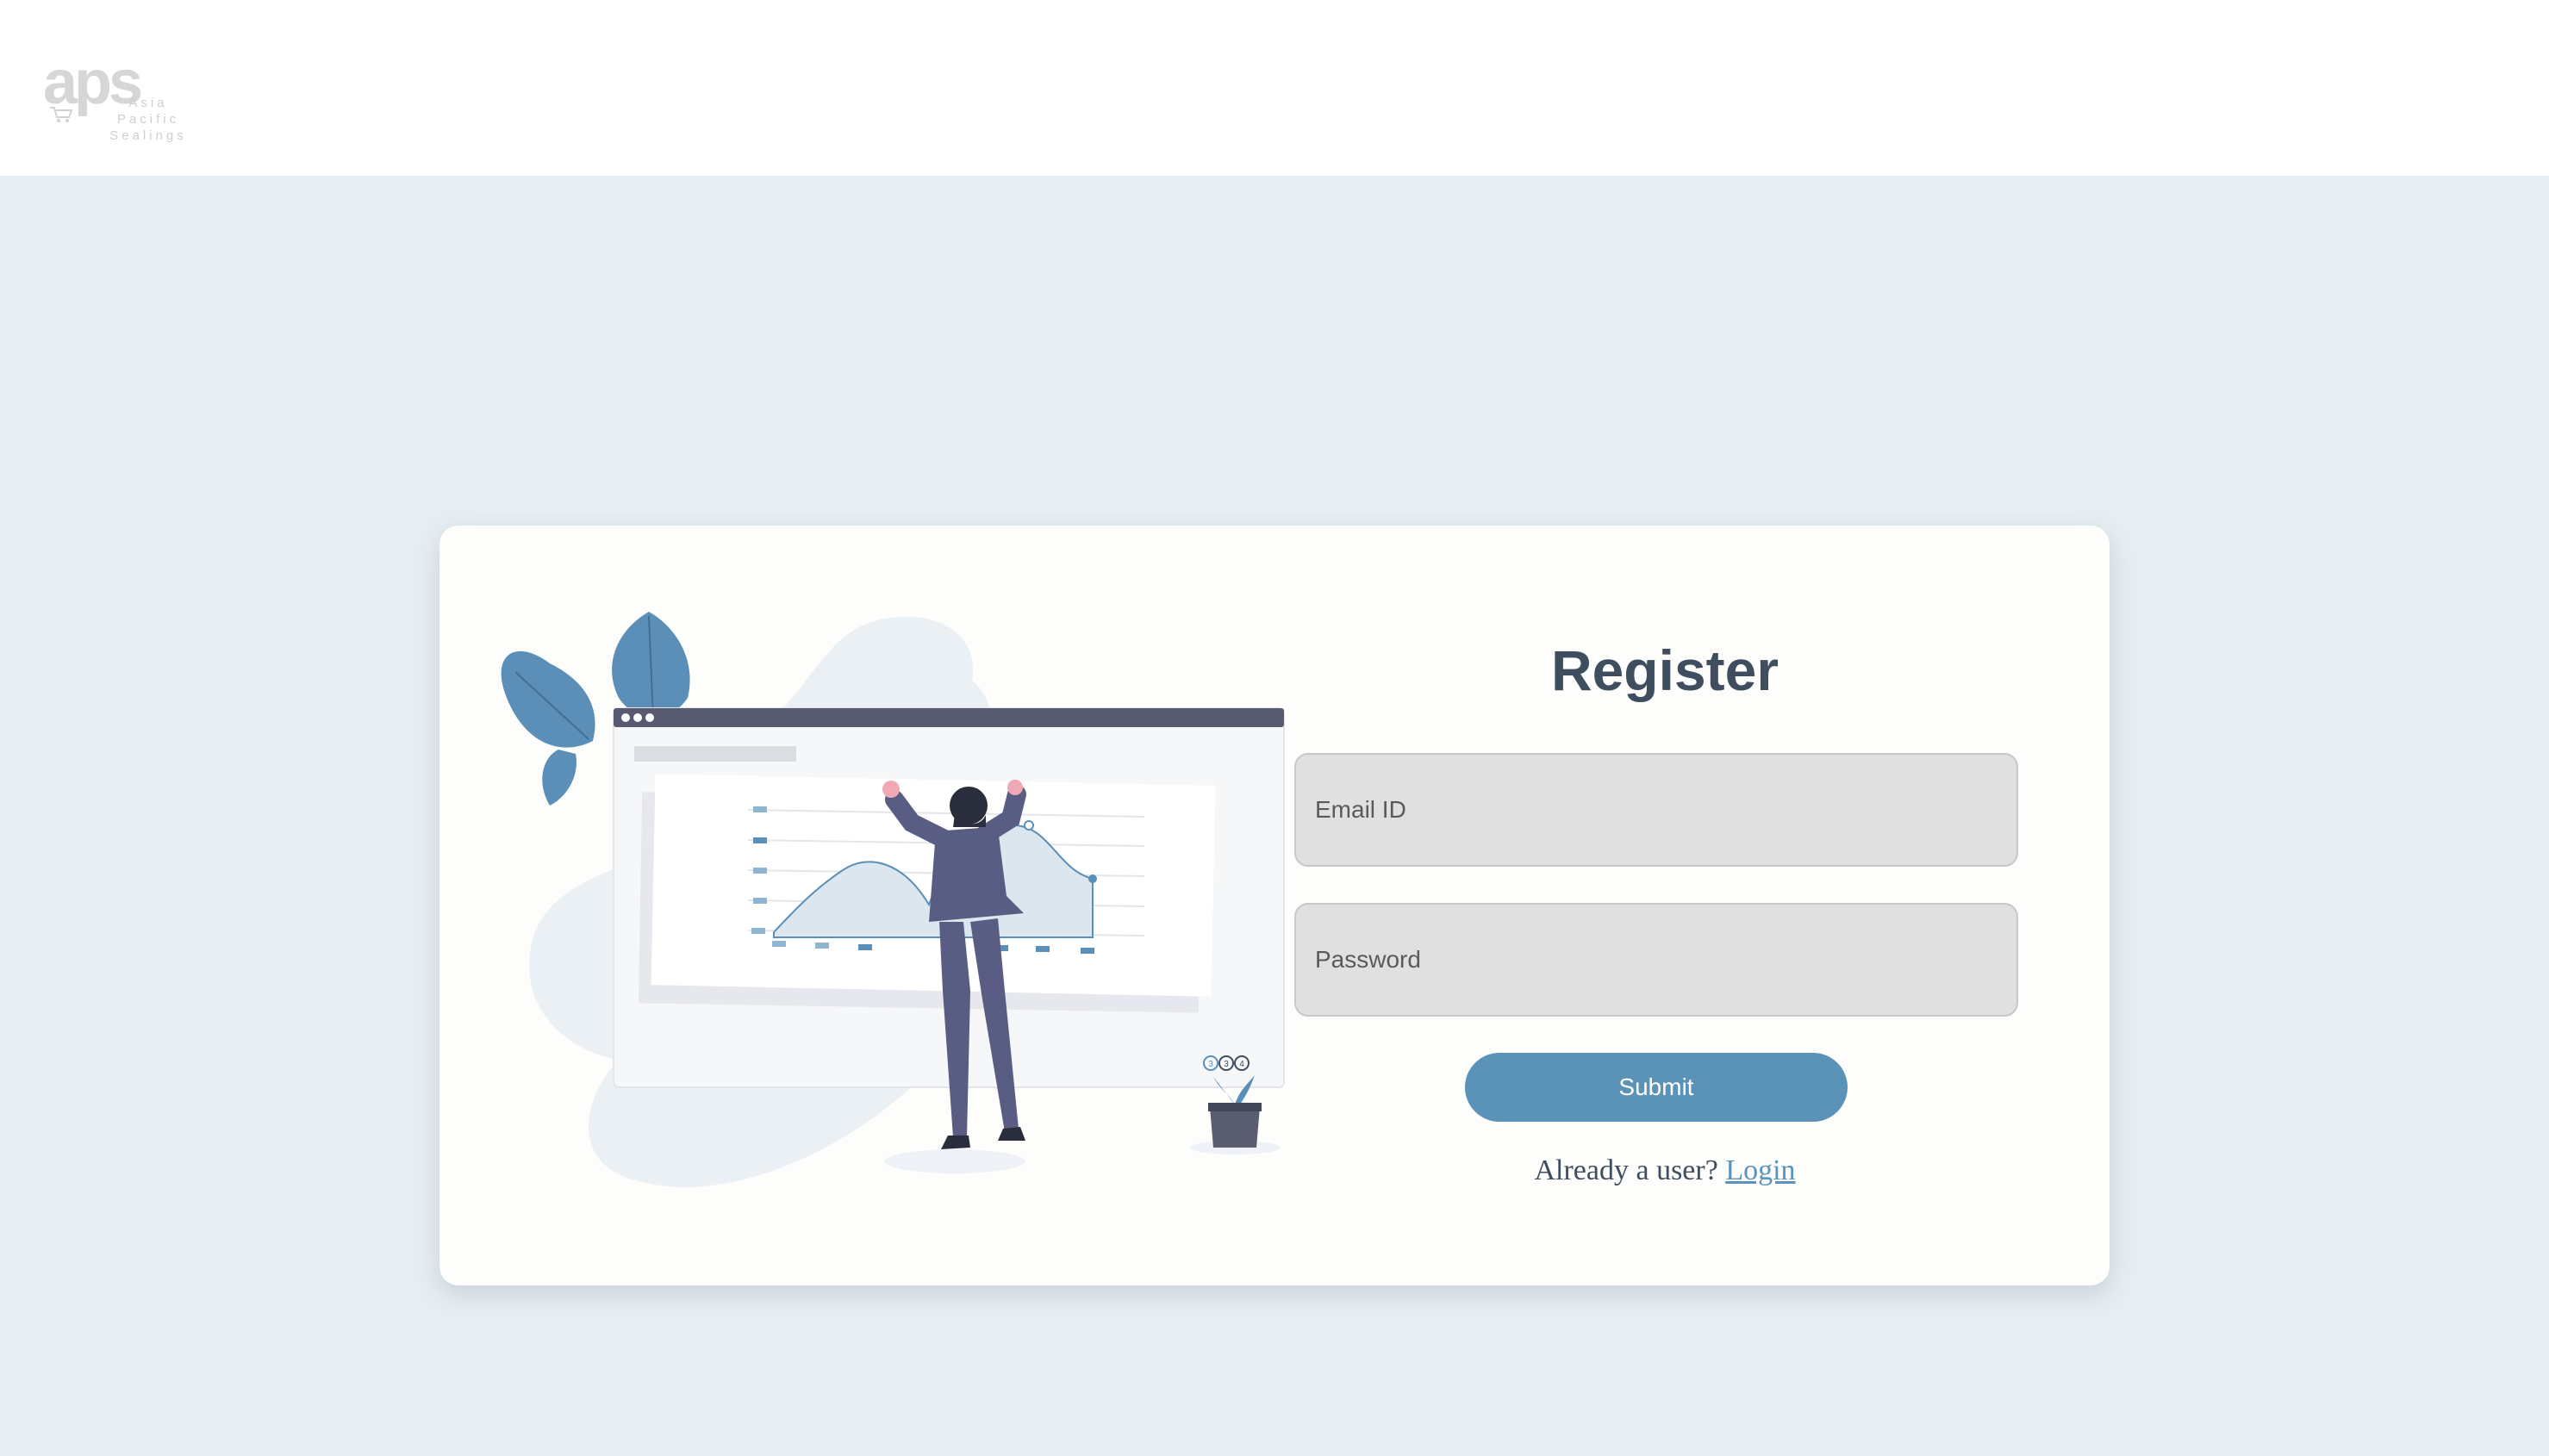 This screenshot has width=2549, height=1456. Describe the element at coordinates (61, 115) in the screenshot. I see `cart-icon` at that location.